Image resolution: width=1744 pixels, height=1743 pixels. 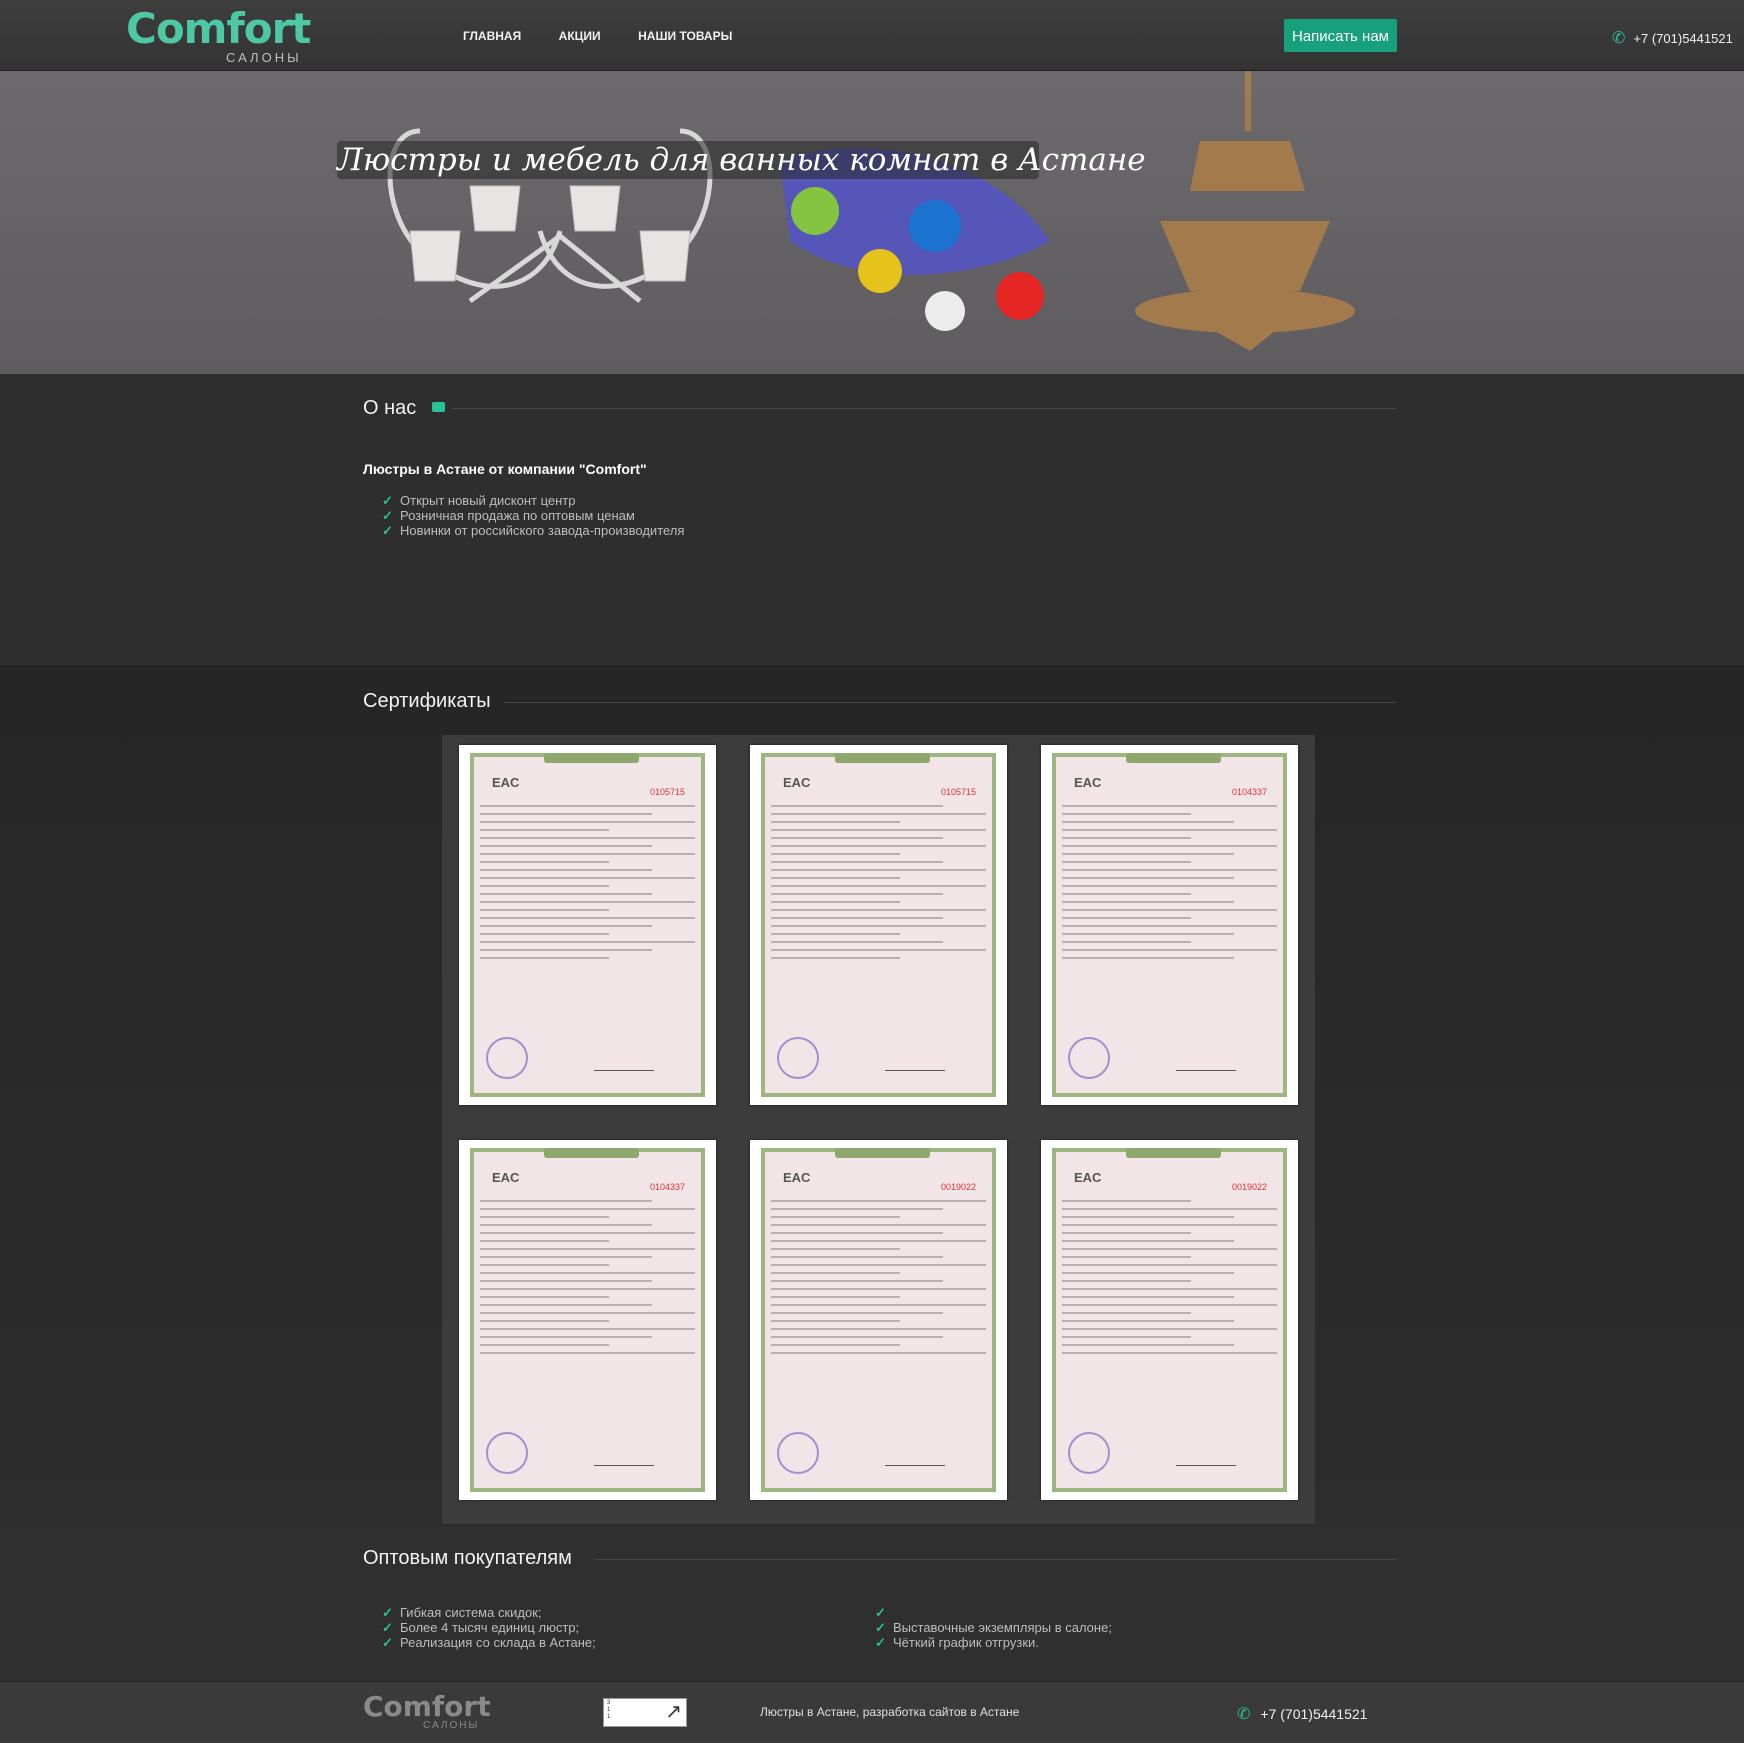 What do you see at coordinates (218, 28) in the screenshot?
I see `logo-word: Comfort` at bounding box center [218, 28].